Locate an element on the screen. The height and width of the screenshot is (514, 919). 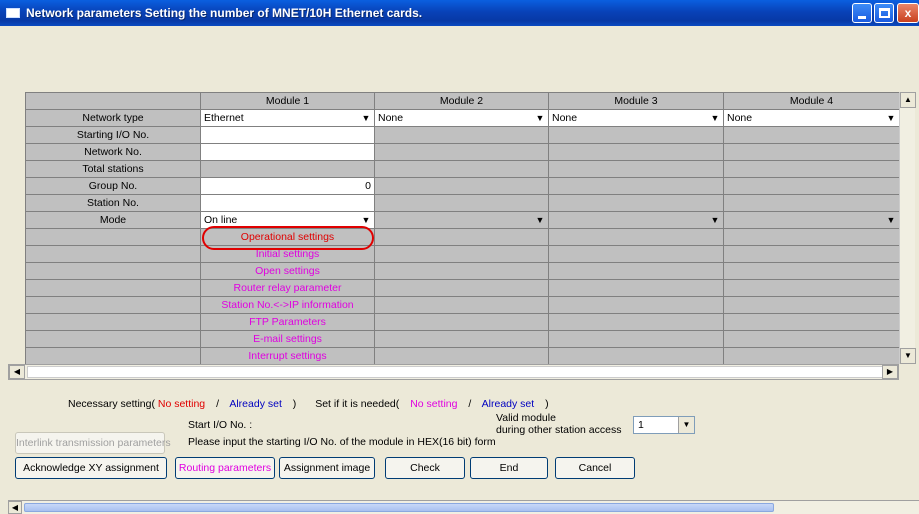
legend-already-set-optional: Already set is located at coordinates (508, 404).